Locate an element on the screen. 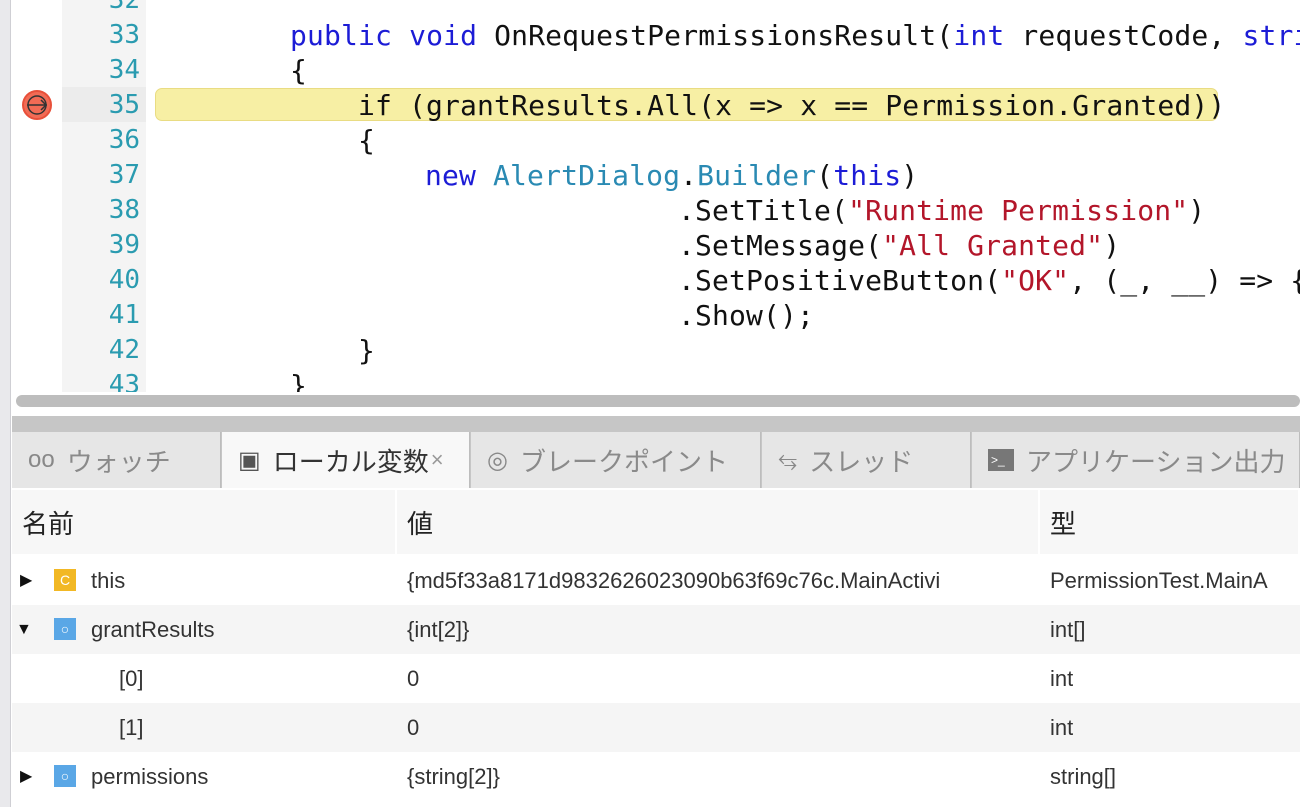  token: AlertDialog is located at coordinates (587, 175).